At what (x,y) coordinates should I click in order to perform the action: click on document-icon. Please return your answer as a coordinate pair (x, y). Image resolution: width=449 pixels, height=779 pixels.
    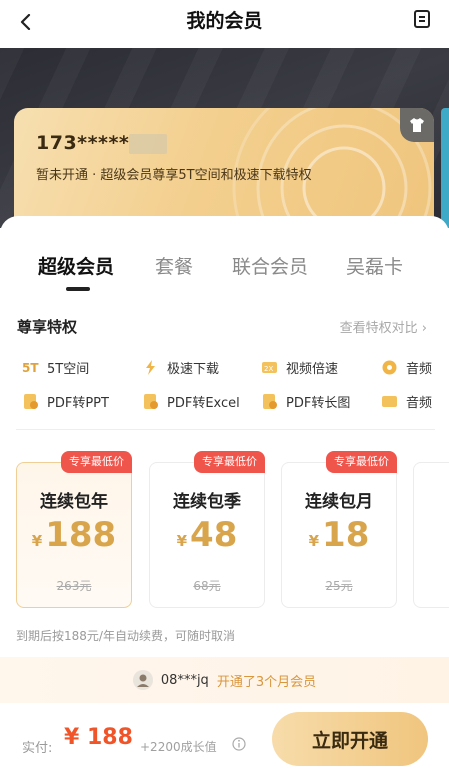
    Looking at the image, I should click on (422, 19).